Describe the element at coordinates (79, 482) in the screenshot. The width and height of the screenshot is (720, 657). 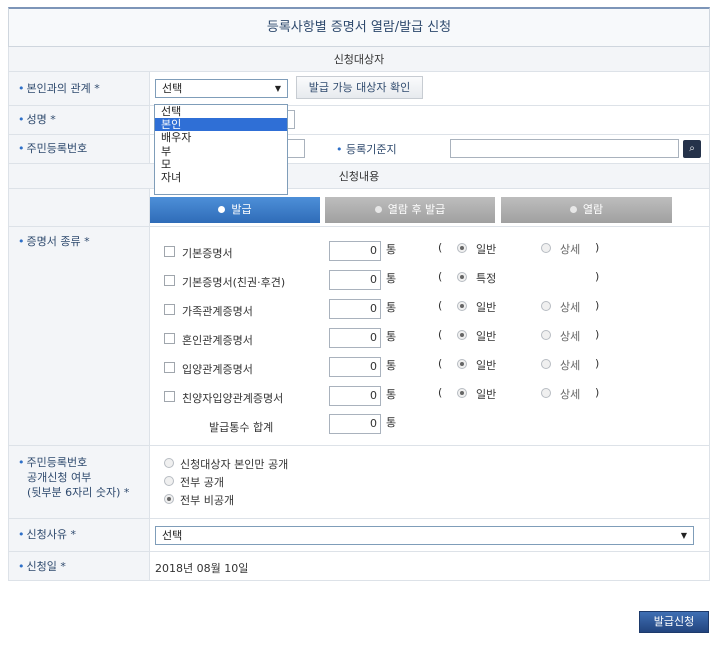
I see `disclosure-label: • 주민등록번호 공개신청 여부 (뒷부분 6자리 숫자) *` at that location.